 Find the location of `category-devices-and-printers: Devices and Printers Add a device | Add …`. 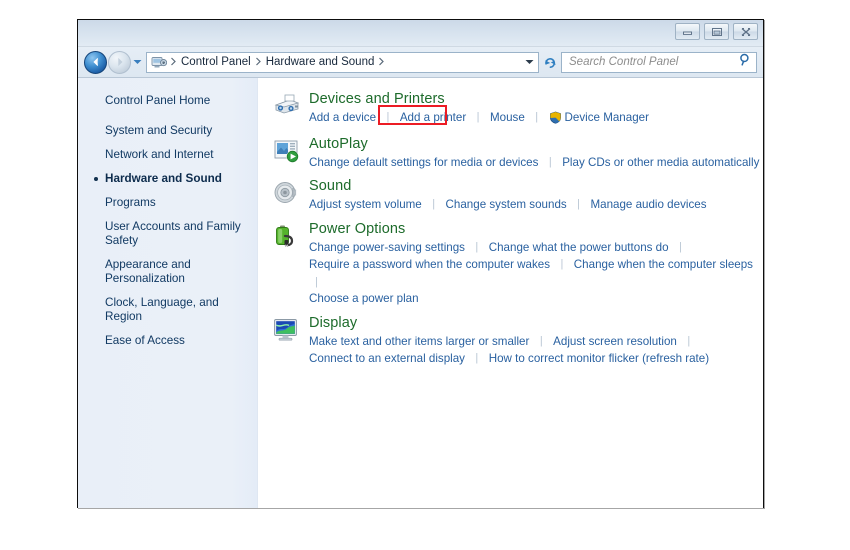

category-devices-and-printers: Devices and Printers Add a device | Add … is located at coordinates (517, 110).